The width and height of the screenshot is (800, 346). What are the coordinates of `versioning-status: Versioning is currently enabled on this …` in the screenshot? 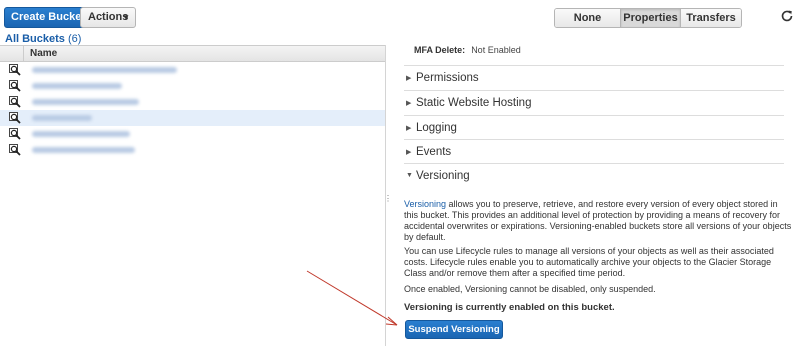 It's located at (509, 307).